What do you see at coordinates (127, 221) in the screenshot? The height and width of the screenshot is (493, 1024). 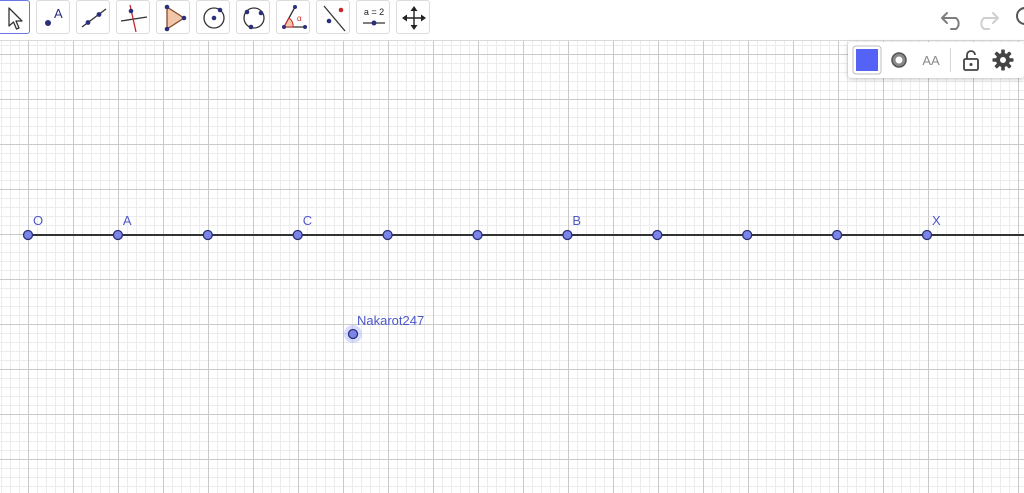 I see `axis-point-label: A` at bounding box center [127, 221].